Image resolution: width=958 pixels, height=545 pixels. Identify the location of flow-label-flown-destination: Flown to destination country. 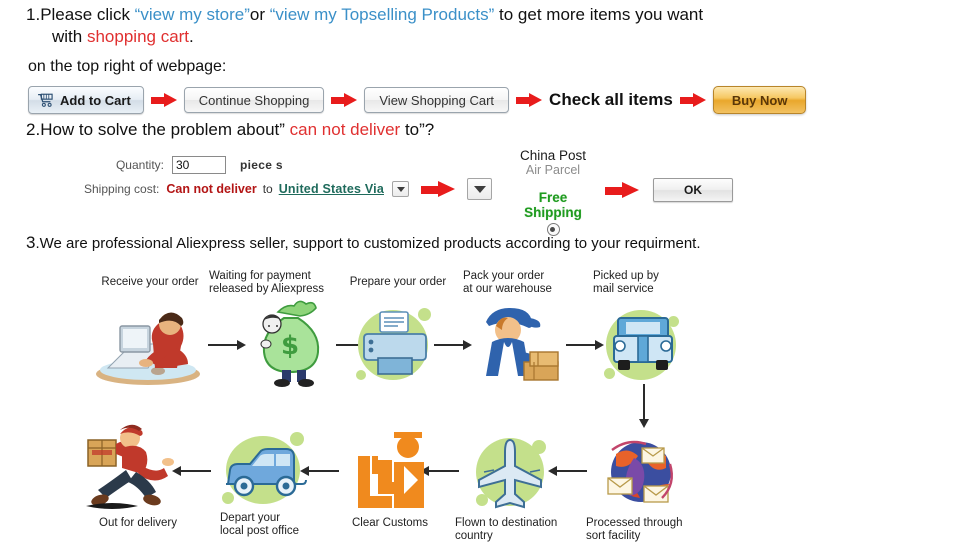
(506, 529).